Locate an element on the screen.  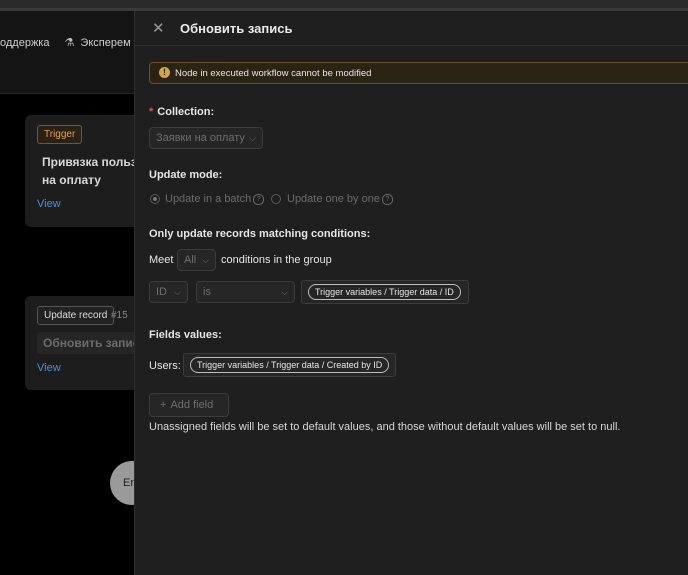
drawer-title: Обновить запись is located at coordinates (236, 28).